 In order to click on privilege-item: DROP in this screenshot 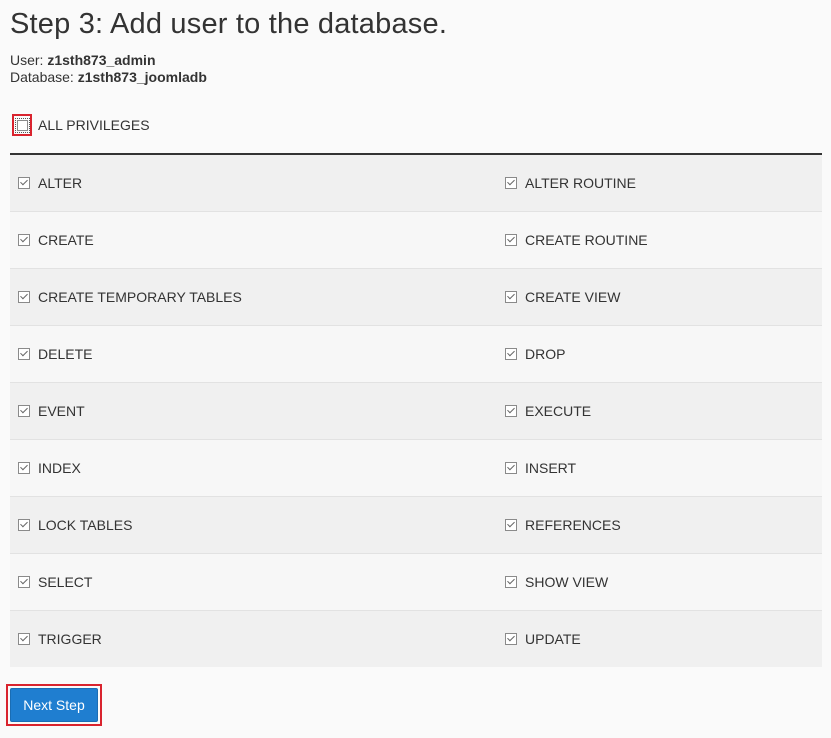, I will do `click(659, 354)`.